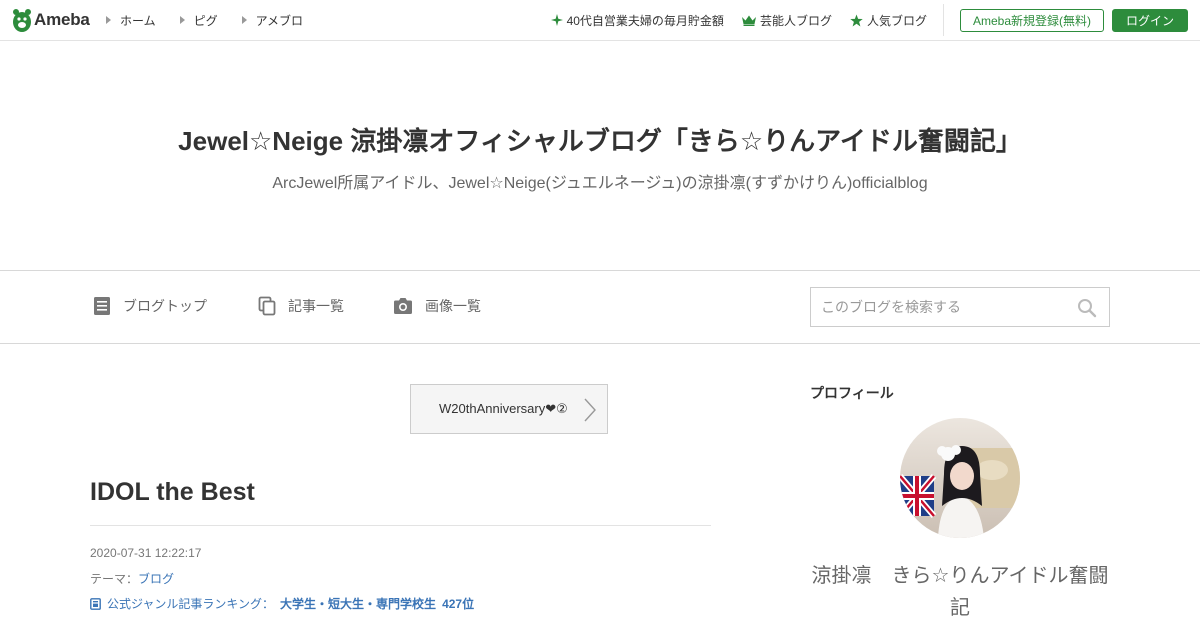 The height and width of the screenshot is (630, 1200). Describe the element at coordinates (1087, 308) in the screenshot. I see `search-icon` at that location.